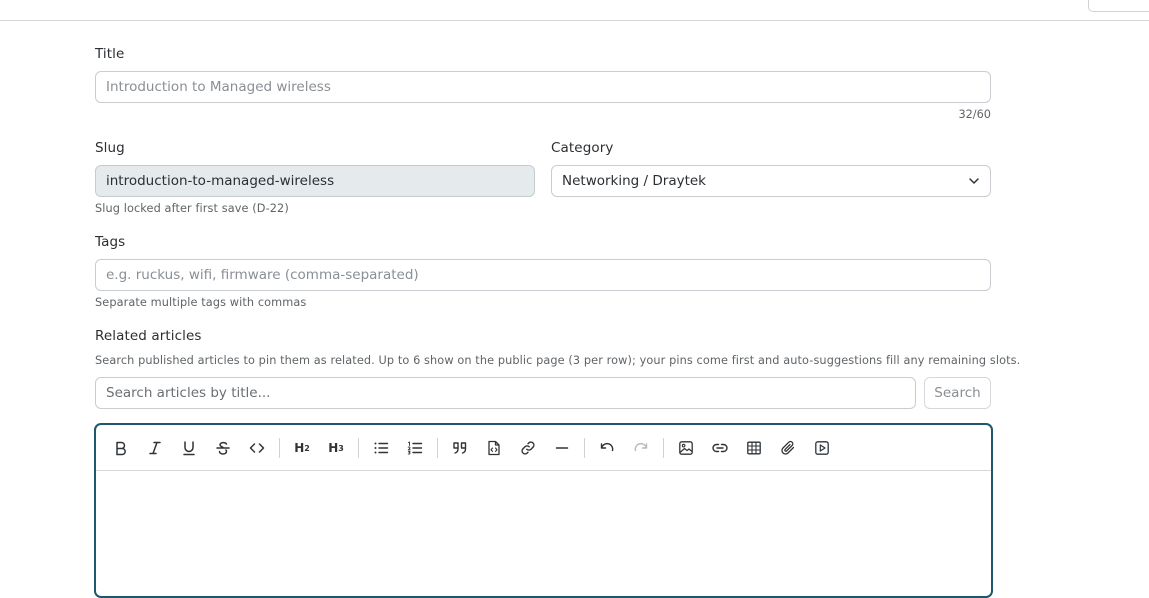  Describe the element at coordinates (582, 148) in the screenshot. I see `category-label: Category` at that location.